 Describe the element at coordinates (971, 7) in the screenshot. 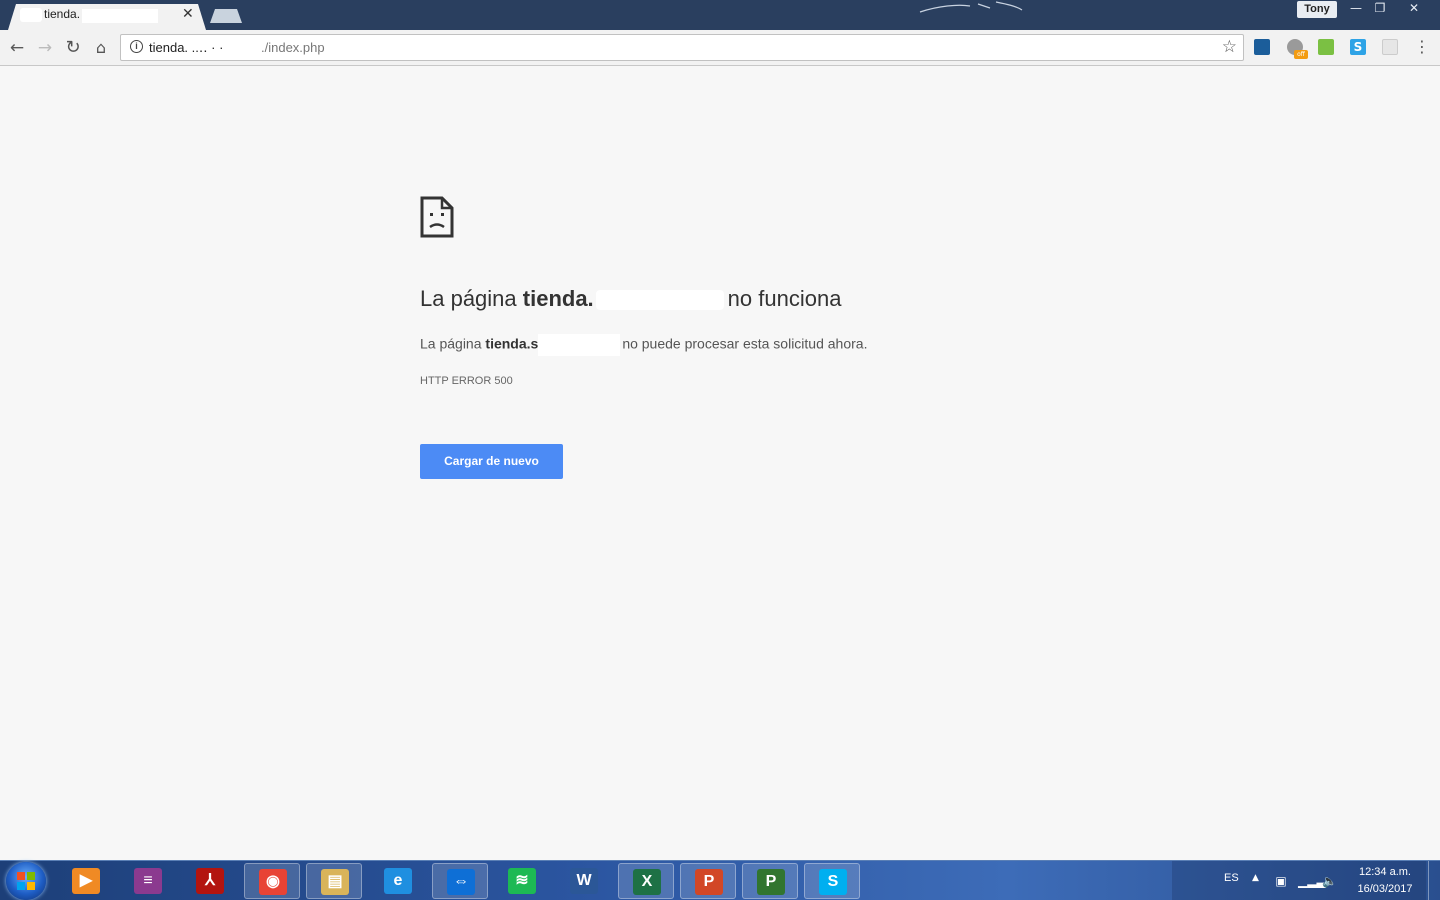

I see `title-bar-decoration` at that location.